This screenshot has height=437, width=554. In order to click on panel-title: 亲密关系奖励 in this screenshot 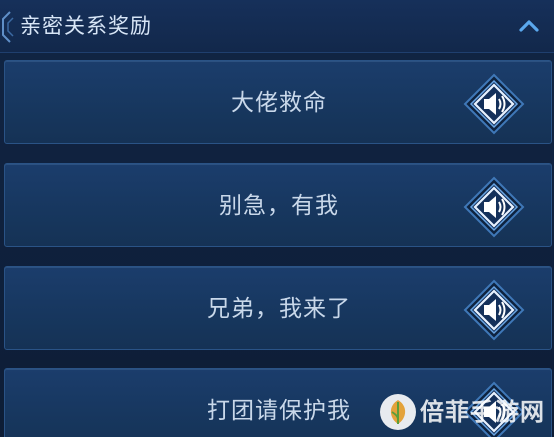, I will do `click(86, 26)`.